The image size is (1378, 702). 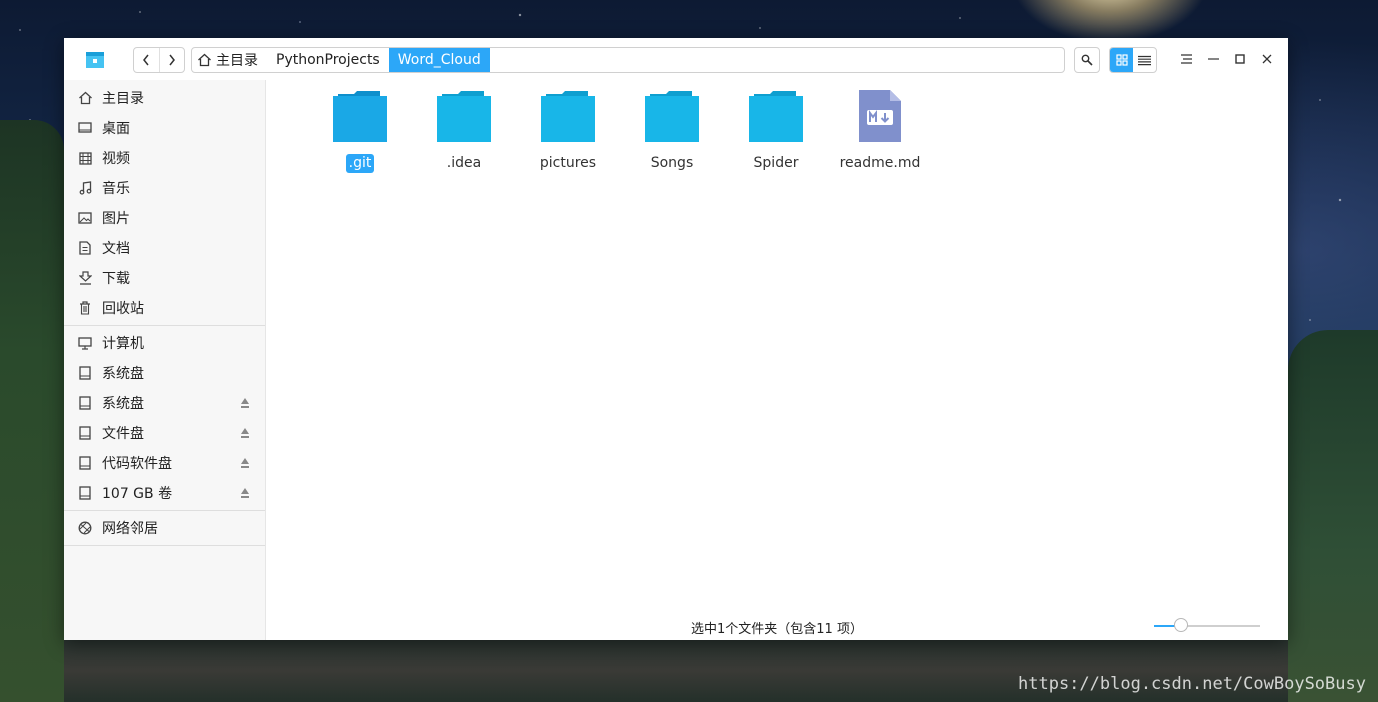 I want to click on sidebar-item-documents: 文档, so click(x=164, y=248).